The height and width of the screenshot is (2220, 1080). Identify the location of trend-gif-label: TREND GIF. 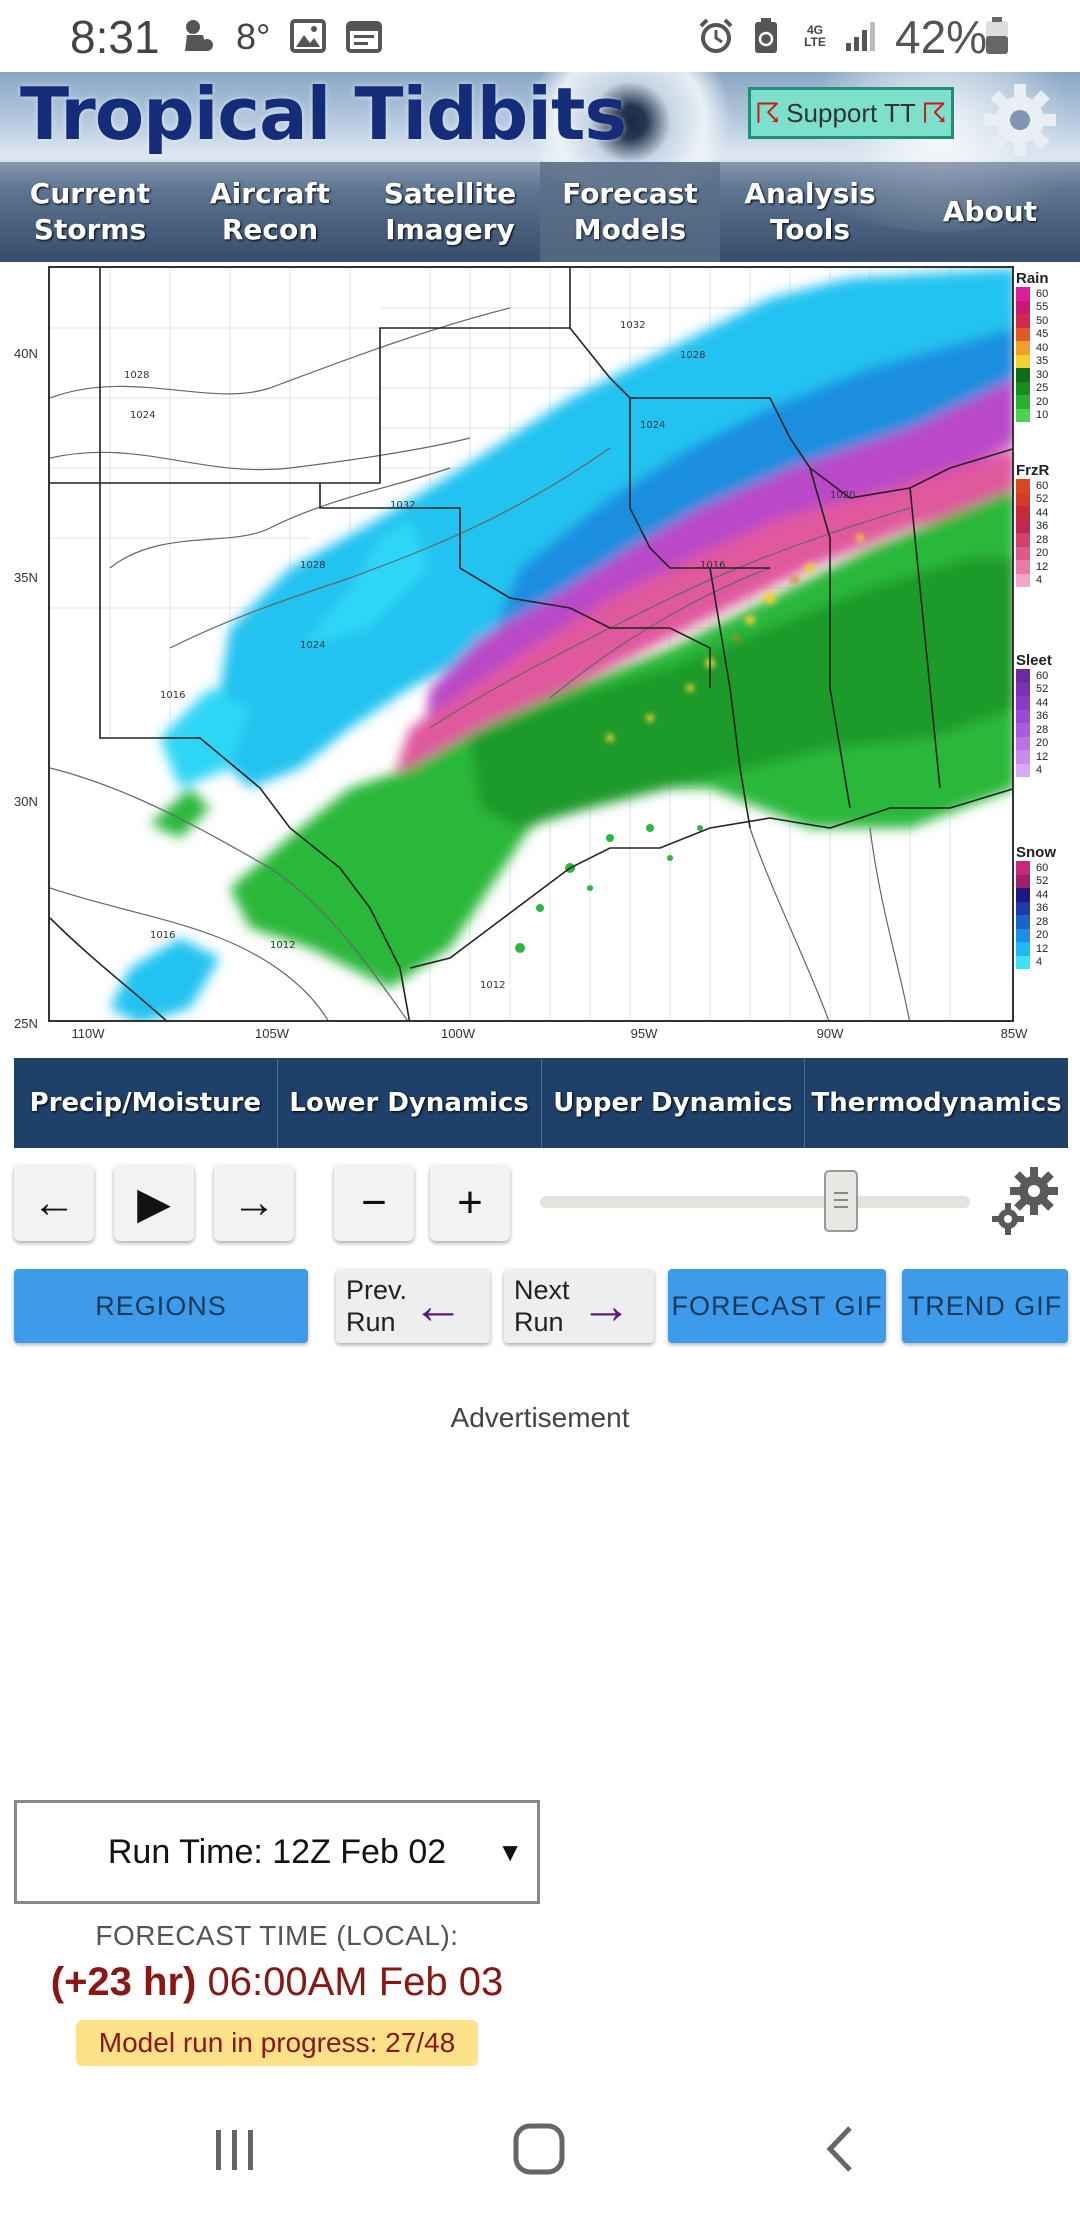
(985, 1305).